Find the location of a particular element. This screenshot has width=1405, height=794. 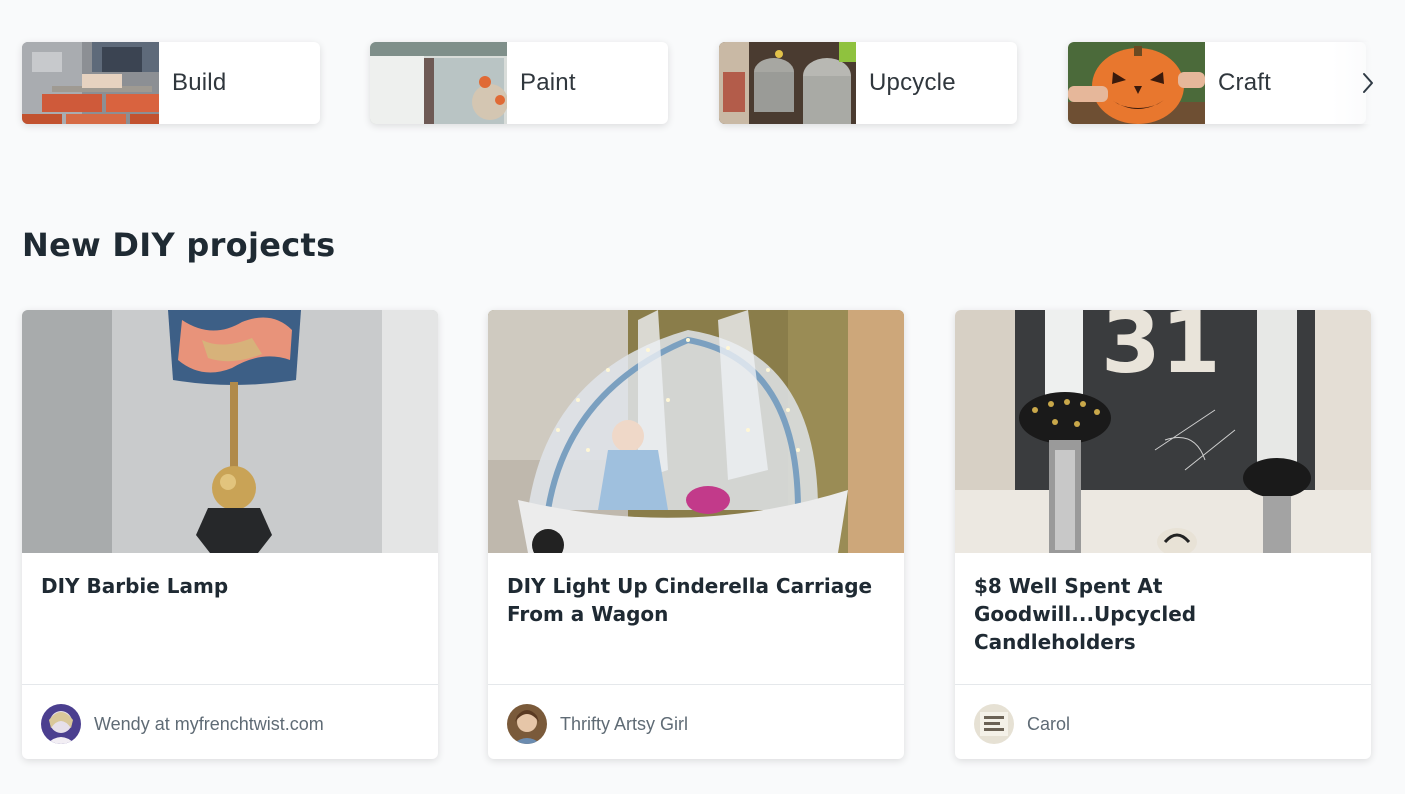

author-row: Thrifty Artsy Girl is located at coordinates (597, 724).